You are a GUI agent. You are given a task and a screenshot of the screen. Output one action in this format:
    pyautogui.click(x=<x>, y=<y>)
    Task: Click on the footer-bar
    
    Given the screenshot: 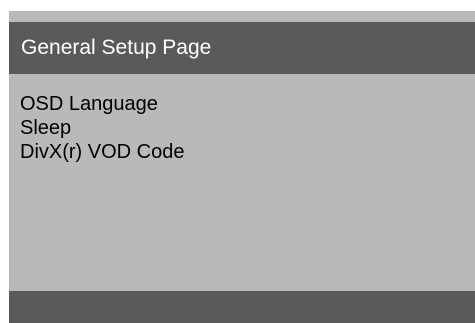 What is the action you would take?
    pyautogui.click(x=242, y=307)
    